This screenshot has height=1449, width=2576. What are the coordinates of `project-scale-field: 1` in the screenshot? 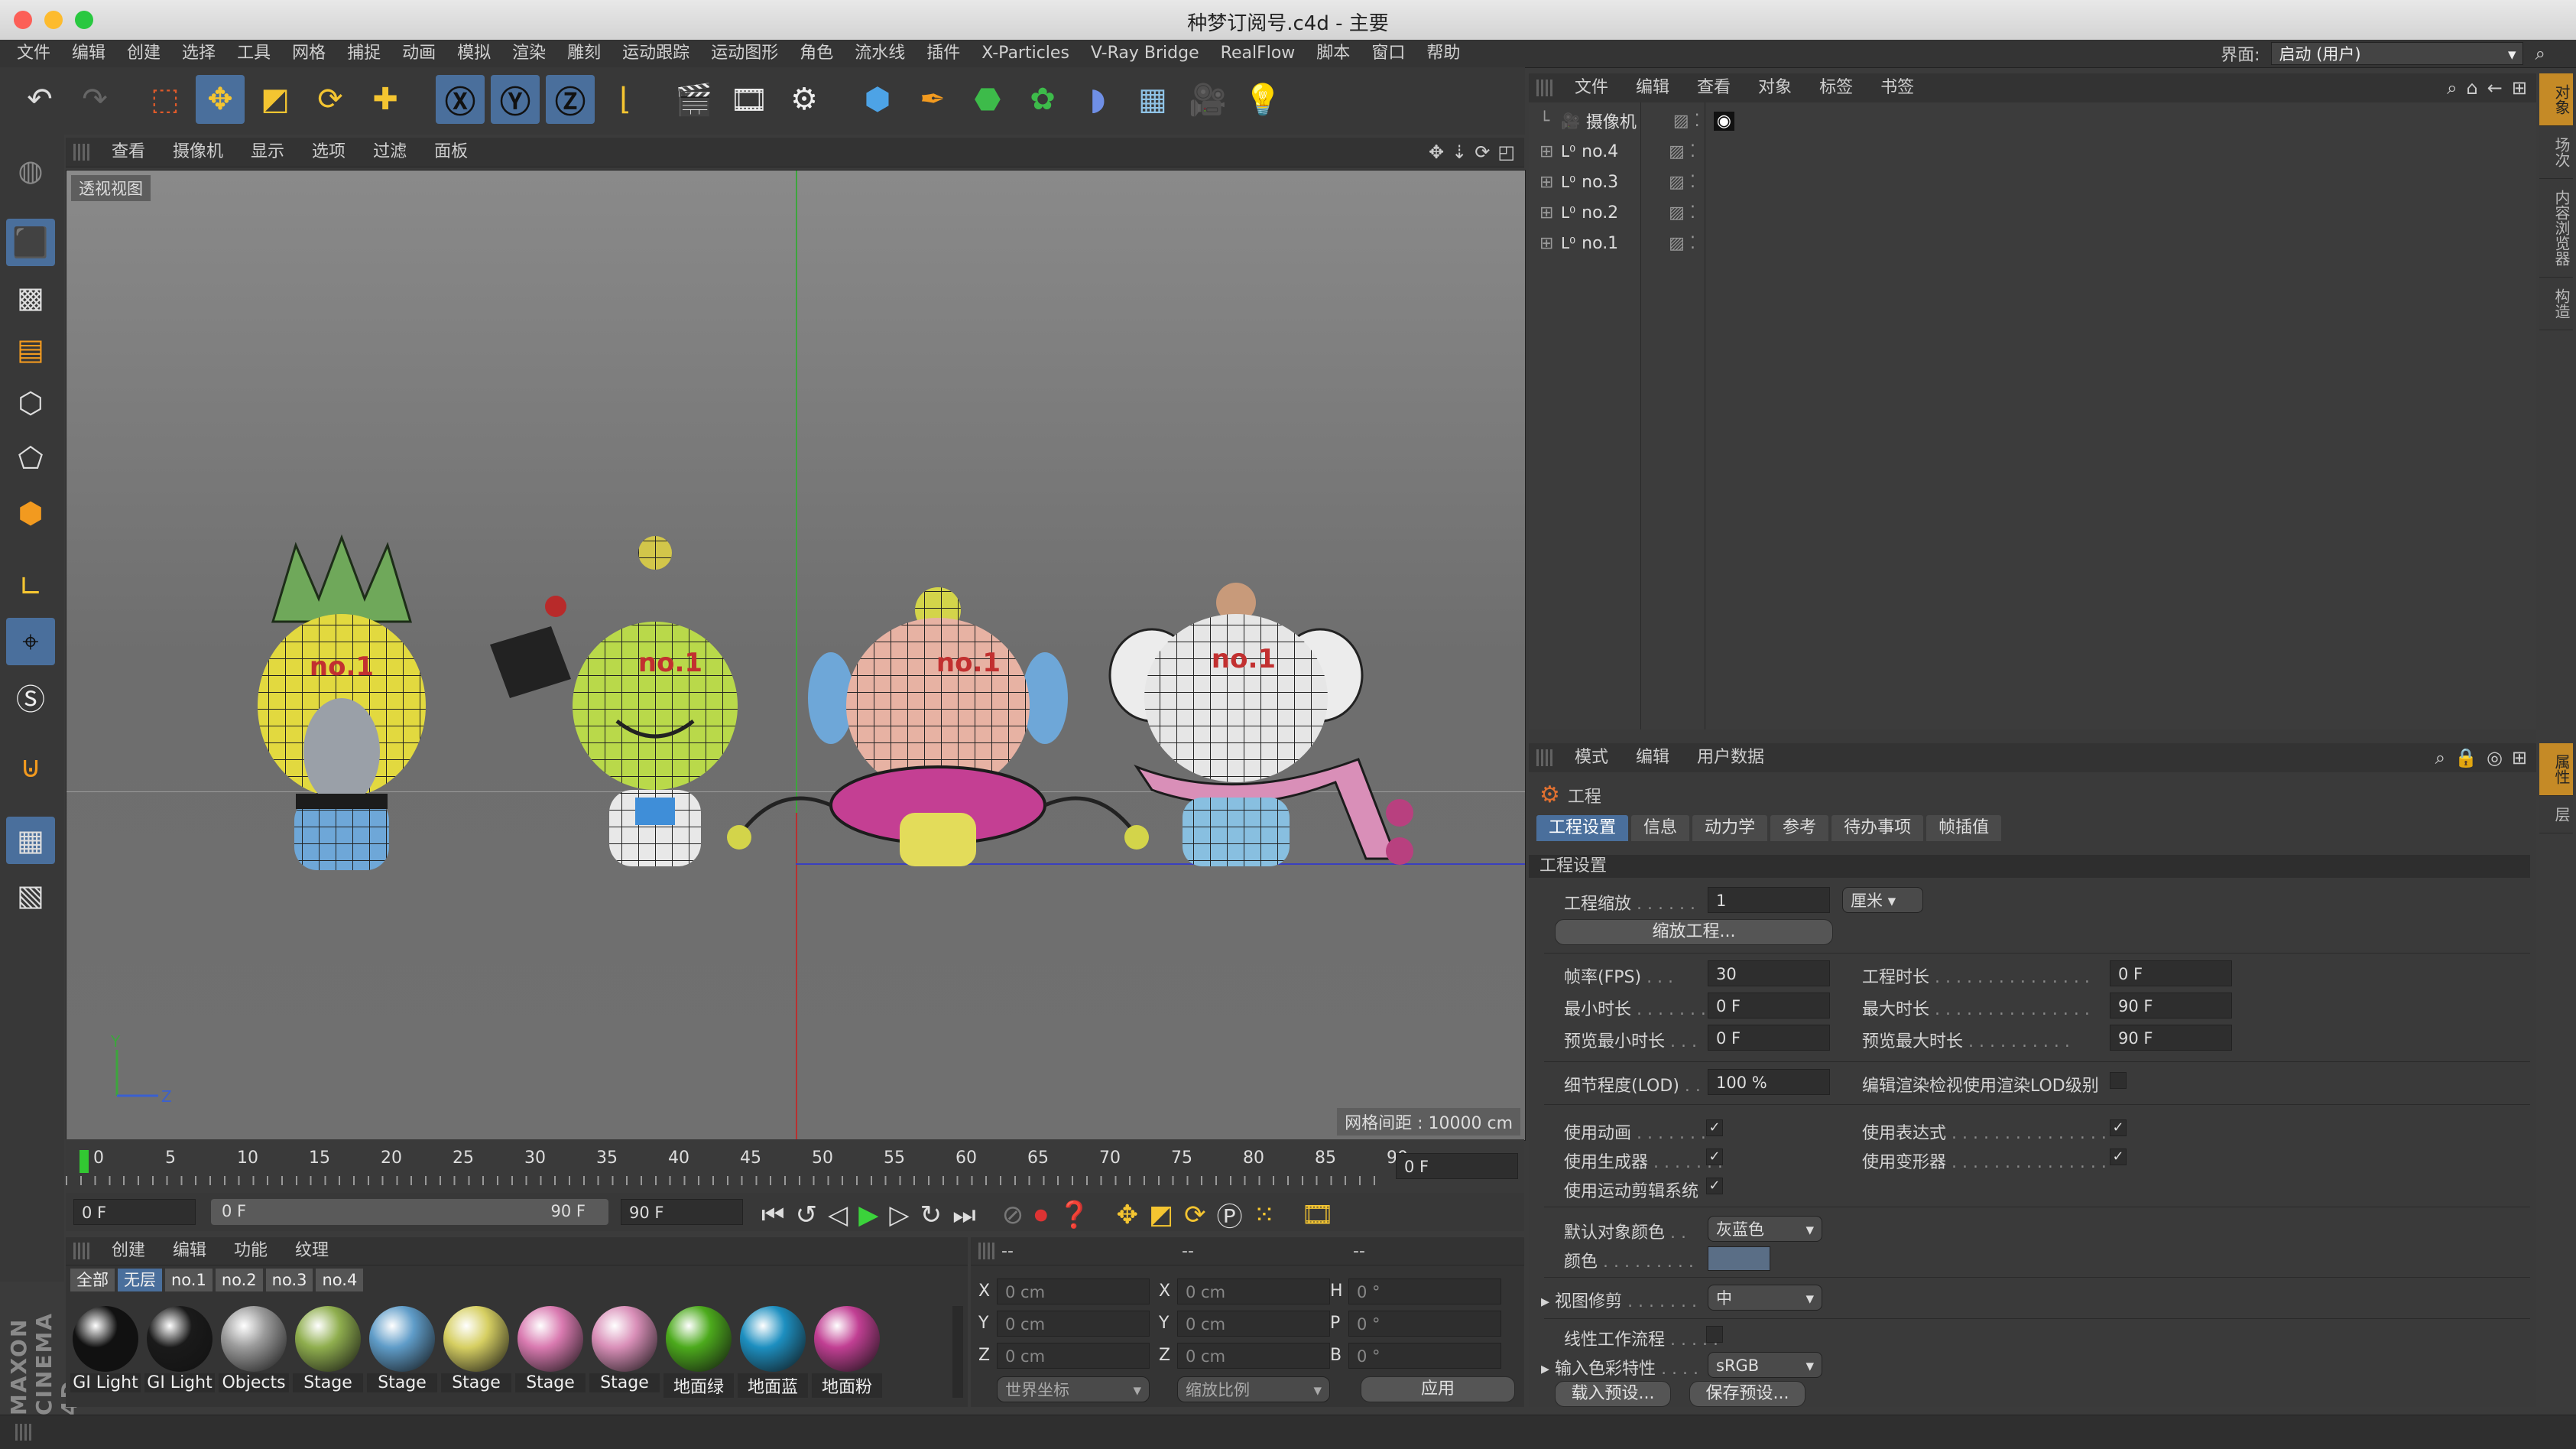 It's located at (1769, 900).